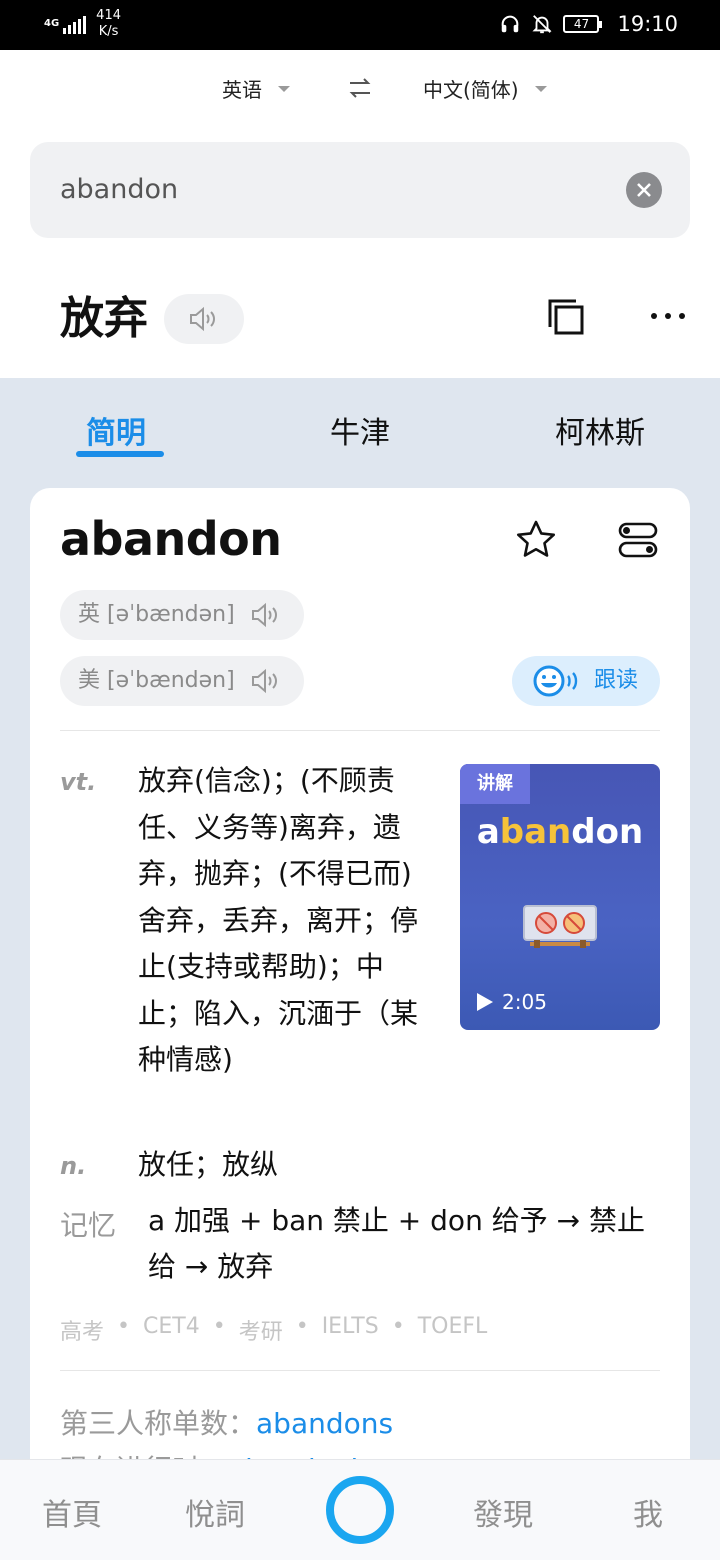 The height and width of the screenshot is (1560, 720). I want to click on part-of-speech-vt: vt., so click(78, 782).